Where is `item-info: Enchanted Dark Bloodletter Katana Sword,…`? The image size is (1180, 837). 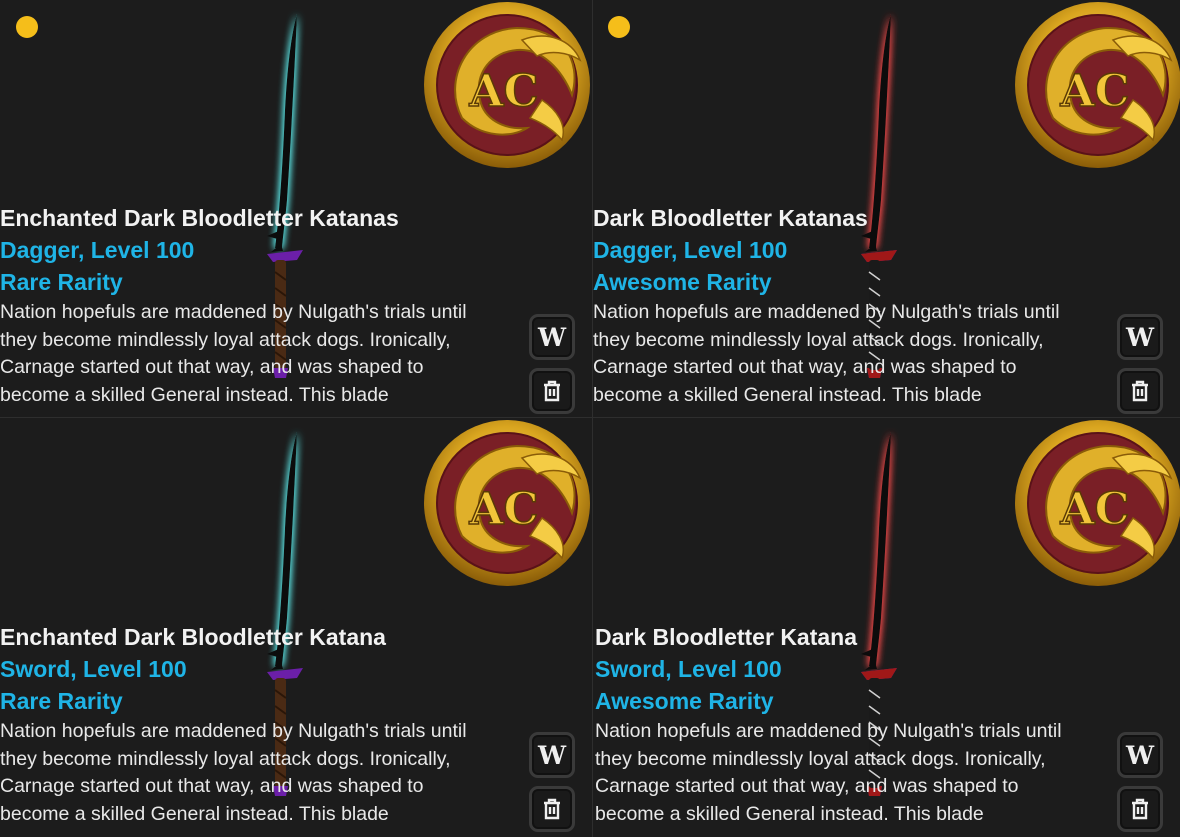 item-info: Enchanted Dark Bloodletter Katana Sword,… is located at coordinates (262, 724).